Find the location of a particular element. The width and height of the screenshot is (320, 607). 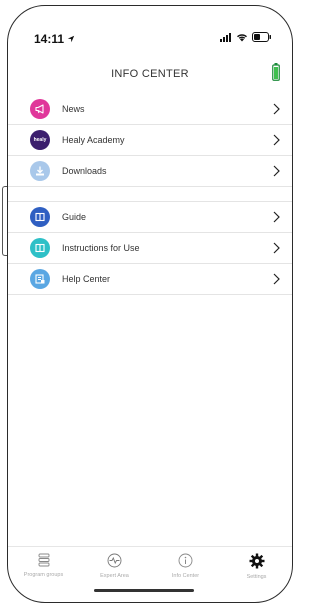

menu-item-label: News is located at coordinates (73, 109).